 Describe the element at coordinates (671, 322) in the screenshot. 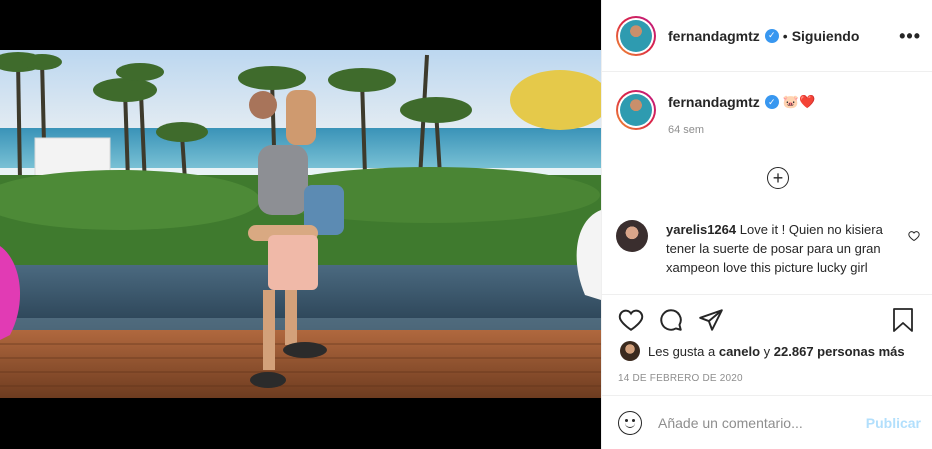

I see `comment-icon` at that location.